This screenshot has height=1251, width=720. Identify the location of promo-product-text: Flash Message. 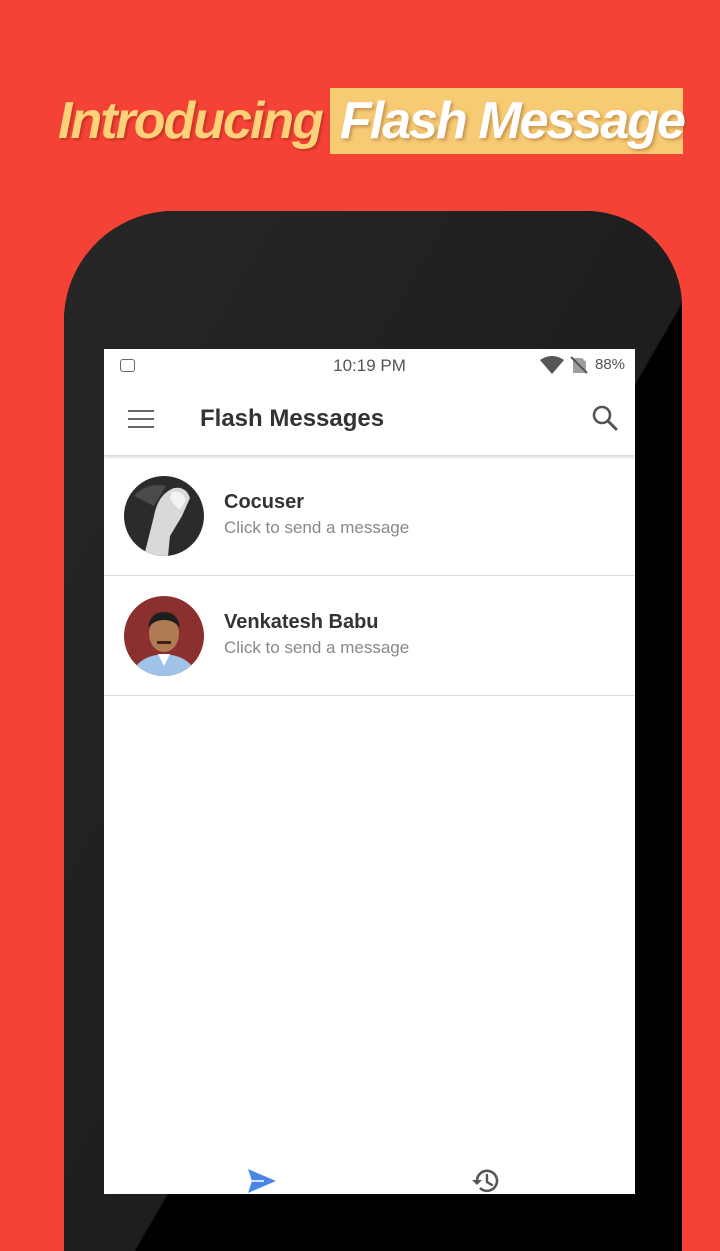
(513, 121).